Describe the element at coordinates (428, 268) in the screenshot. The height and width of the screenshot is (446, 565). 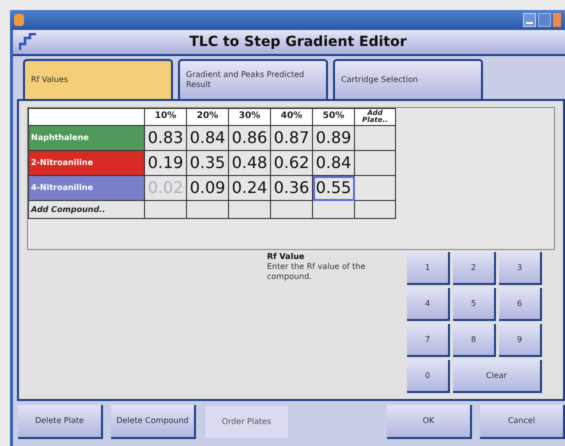
I see `keypad-key: 1` at that location.